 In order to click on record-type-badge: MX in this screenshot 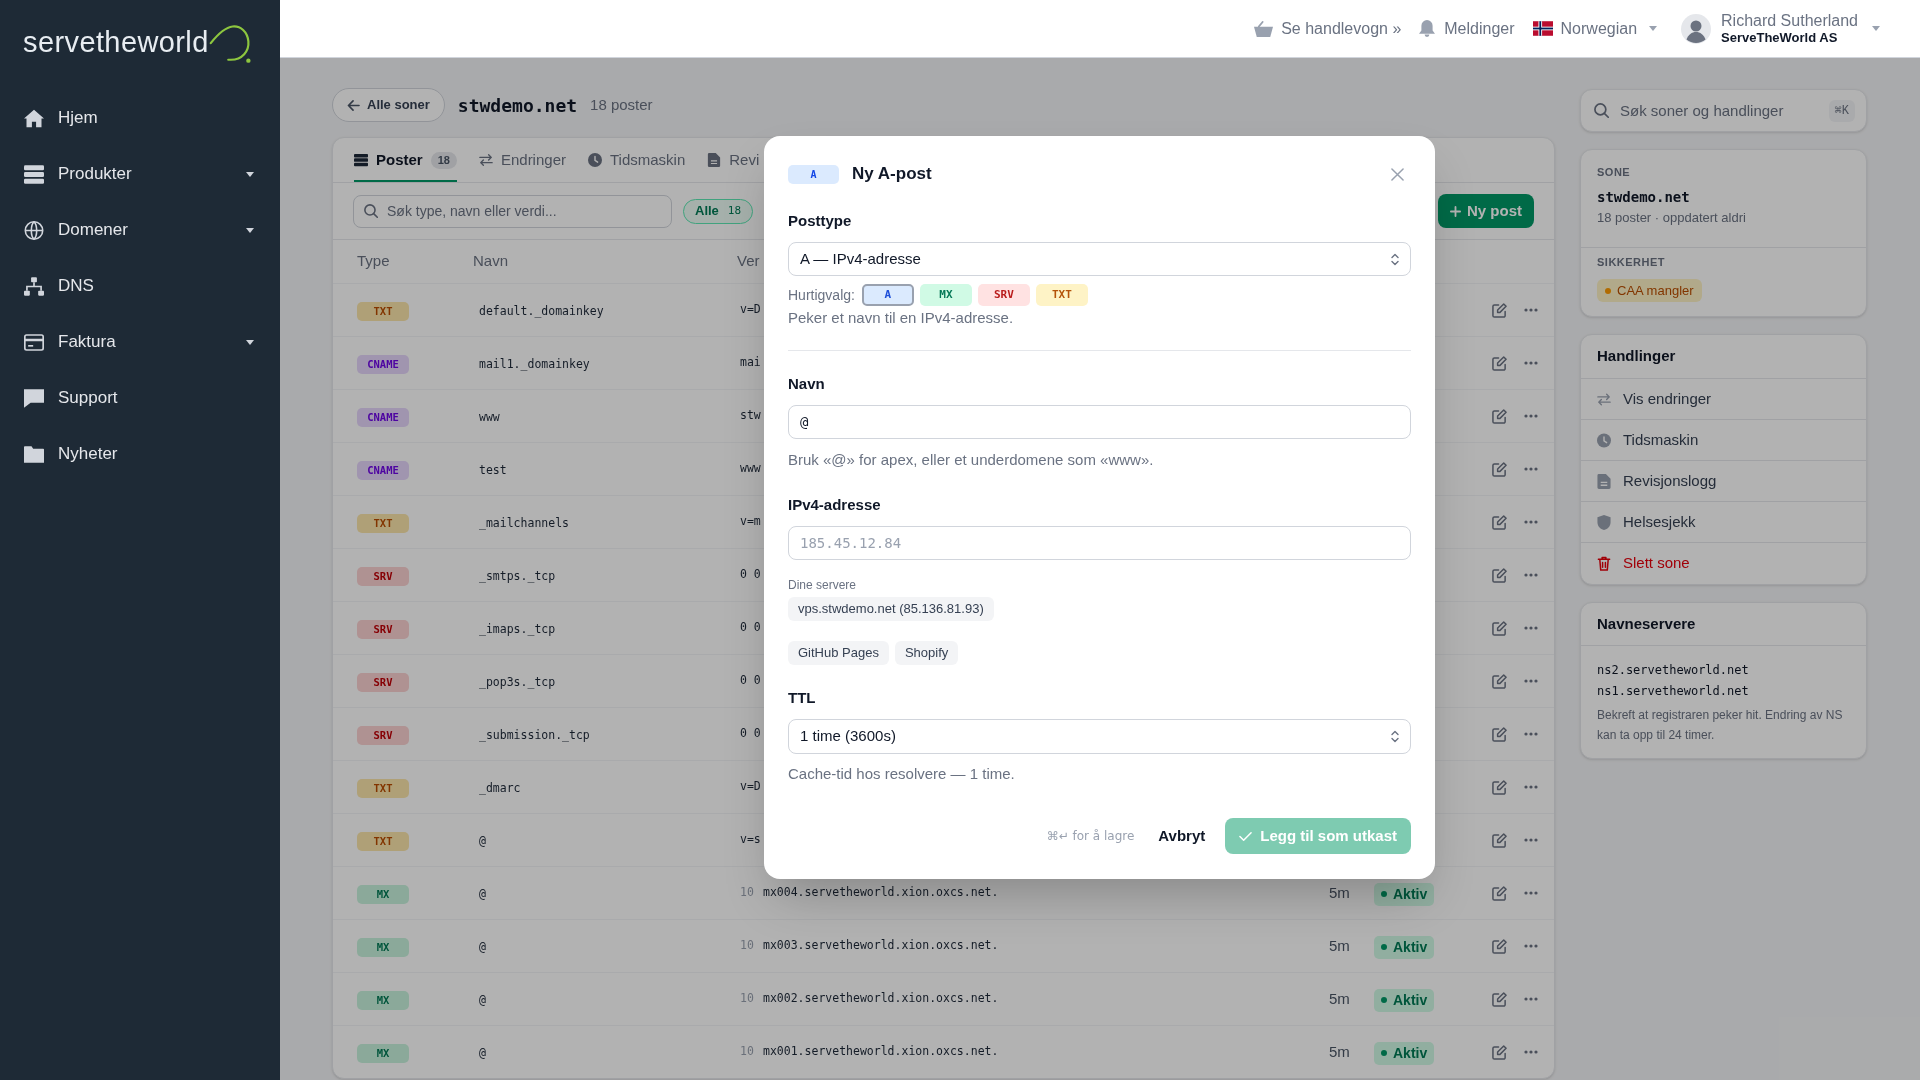, I will do `click(383, 948)`.